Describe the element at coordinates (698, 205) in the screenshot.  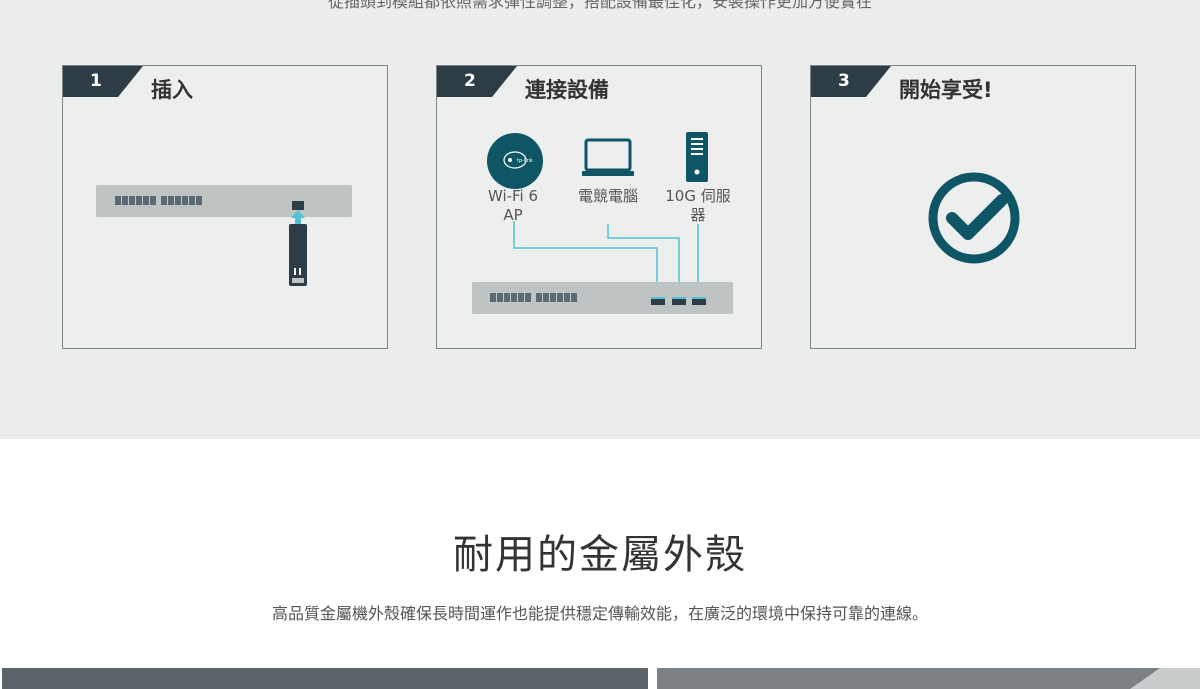
I see `device-label-server: 10G 伺服器` at that location.